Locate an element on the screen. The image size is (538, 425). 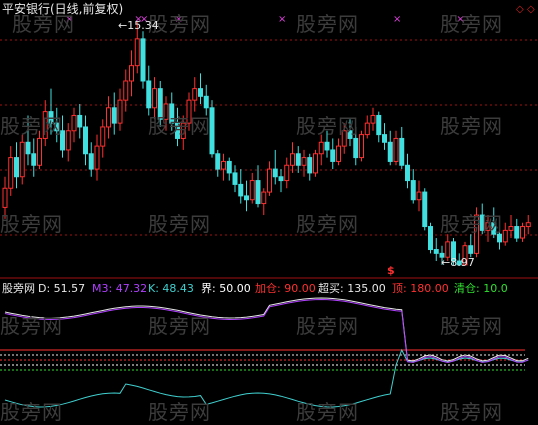
signal-marker: $ is located at coordinates (391, 270).